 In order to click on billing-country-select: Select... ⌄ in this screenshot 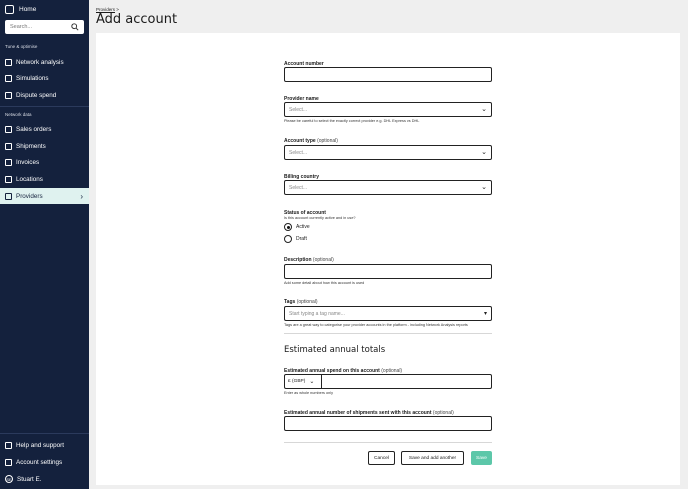, I will do `click(388, 187)`.